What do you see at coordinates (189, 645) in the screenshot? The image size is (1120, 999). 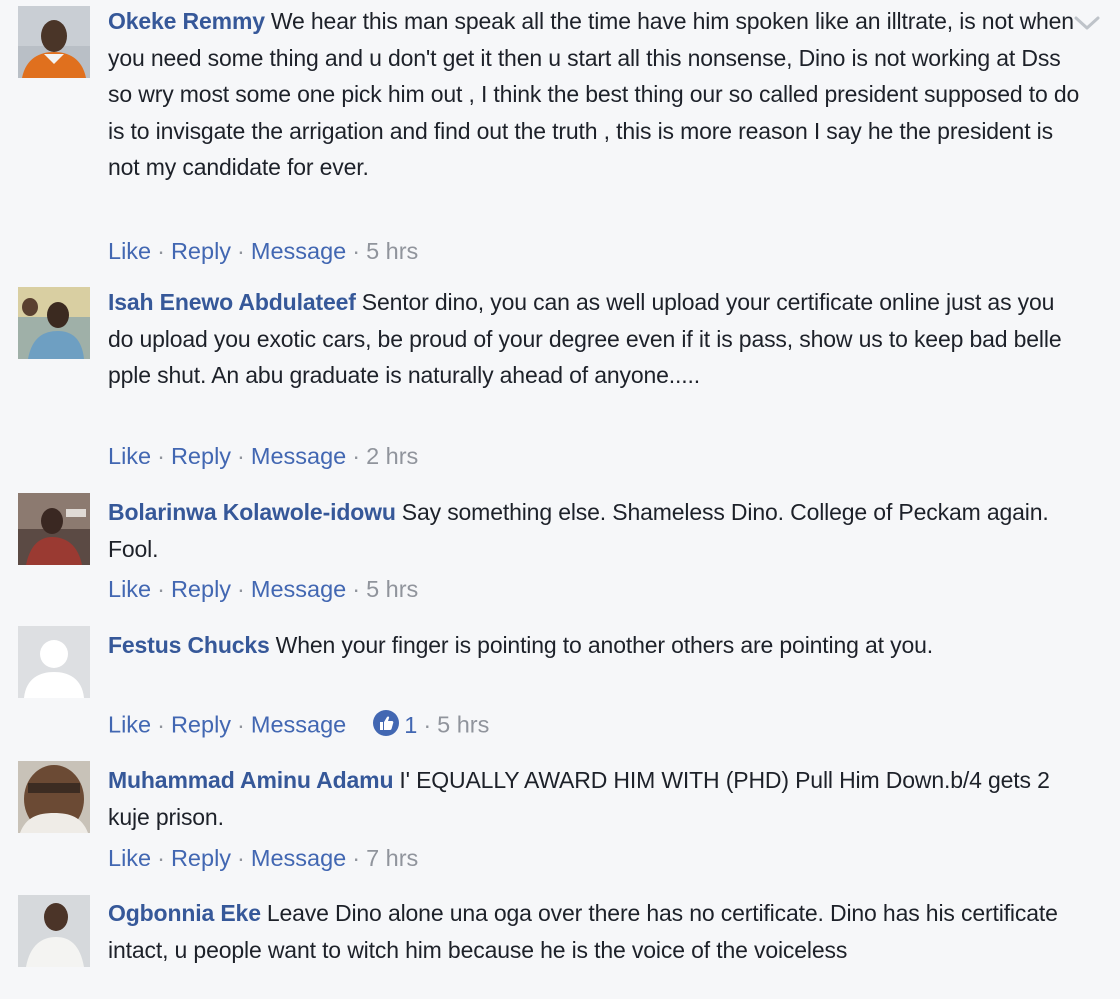 I see `comment-author: Festus Chucks` at bounding box center [189, 645].